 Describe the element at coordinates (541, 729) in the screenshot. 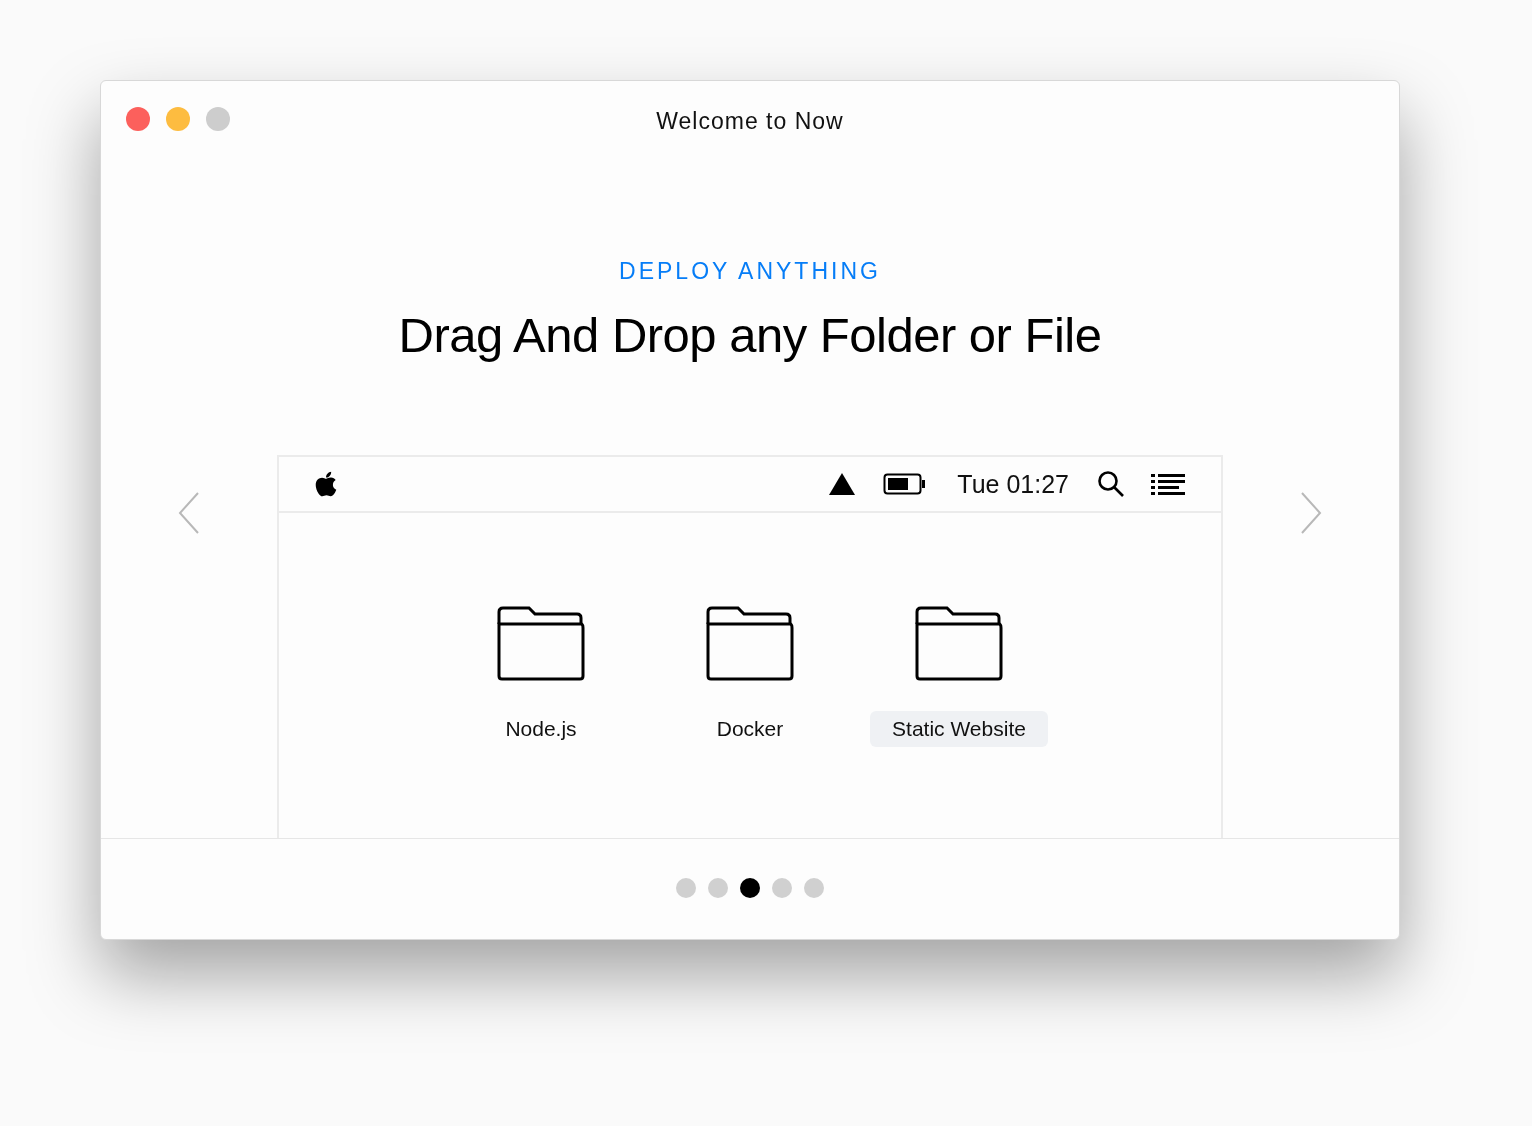

I see `folder-label: Node.js` at that location.